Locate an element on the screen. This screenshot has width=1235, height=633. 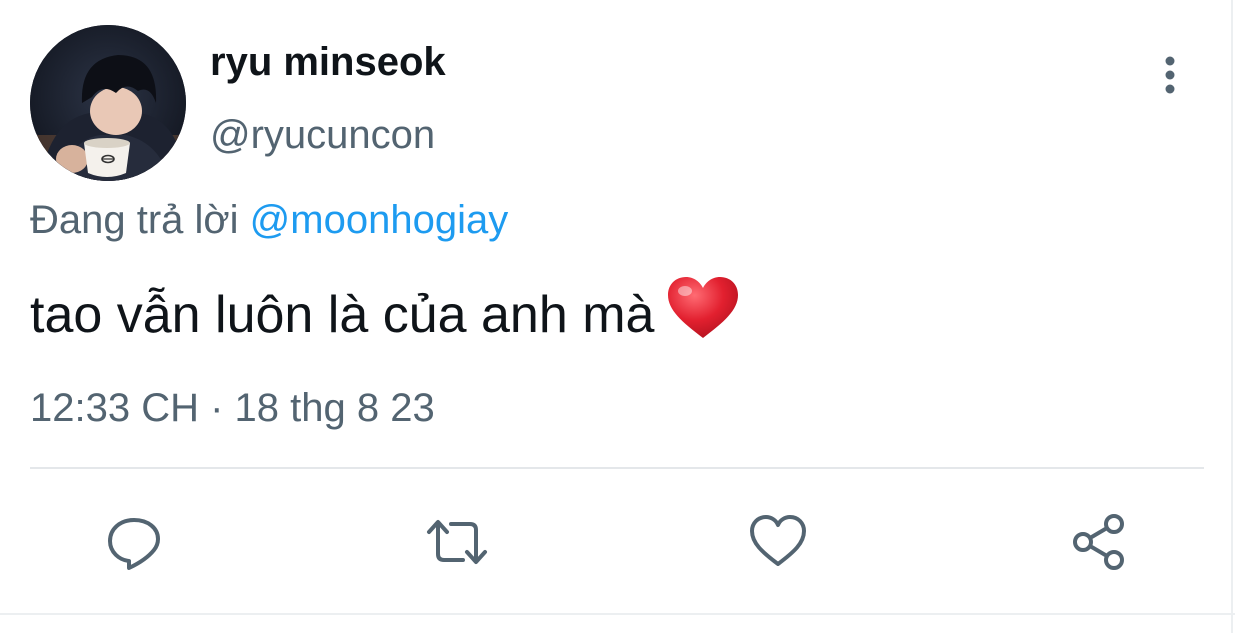
retweet-icon is located at coordinates (457, 542).